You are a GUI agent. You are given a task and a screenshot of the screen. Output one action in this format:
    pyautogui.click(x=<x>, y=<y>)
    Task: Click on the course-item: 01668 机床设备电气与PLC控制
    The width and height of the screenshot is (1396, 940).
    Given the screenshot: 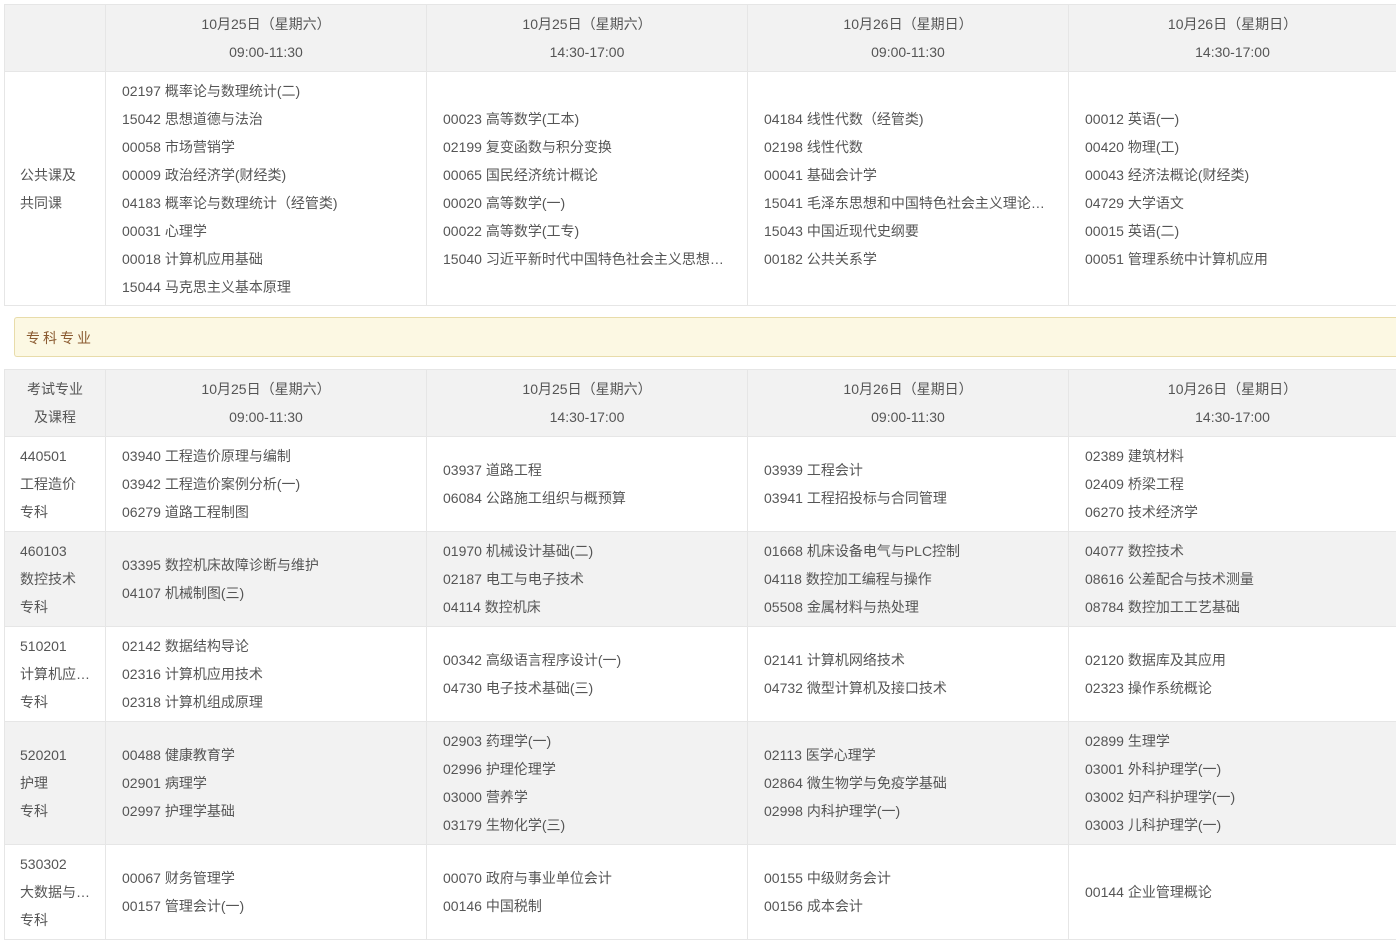 What is the action you would take?
    pyautogui.click(x=908, y=551)
    